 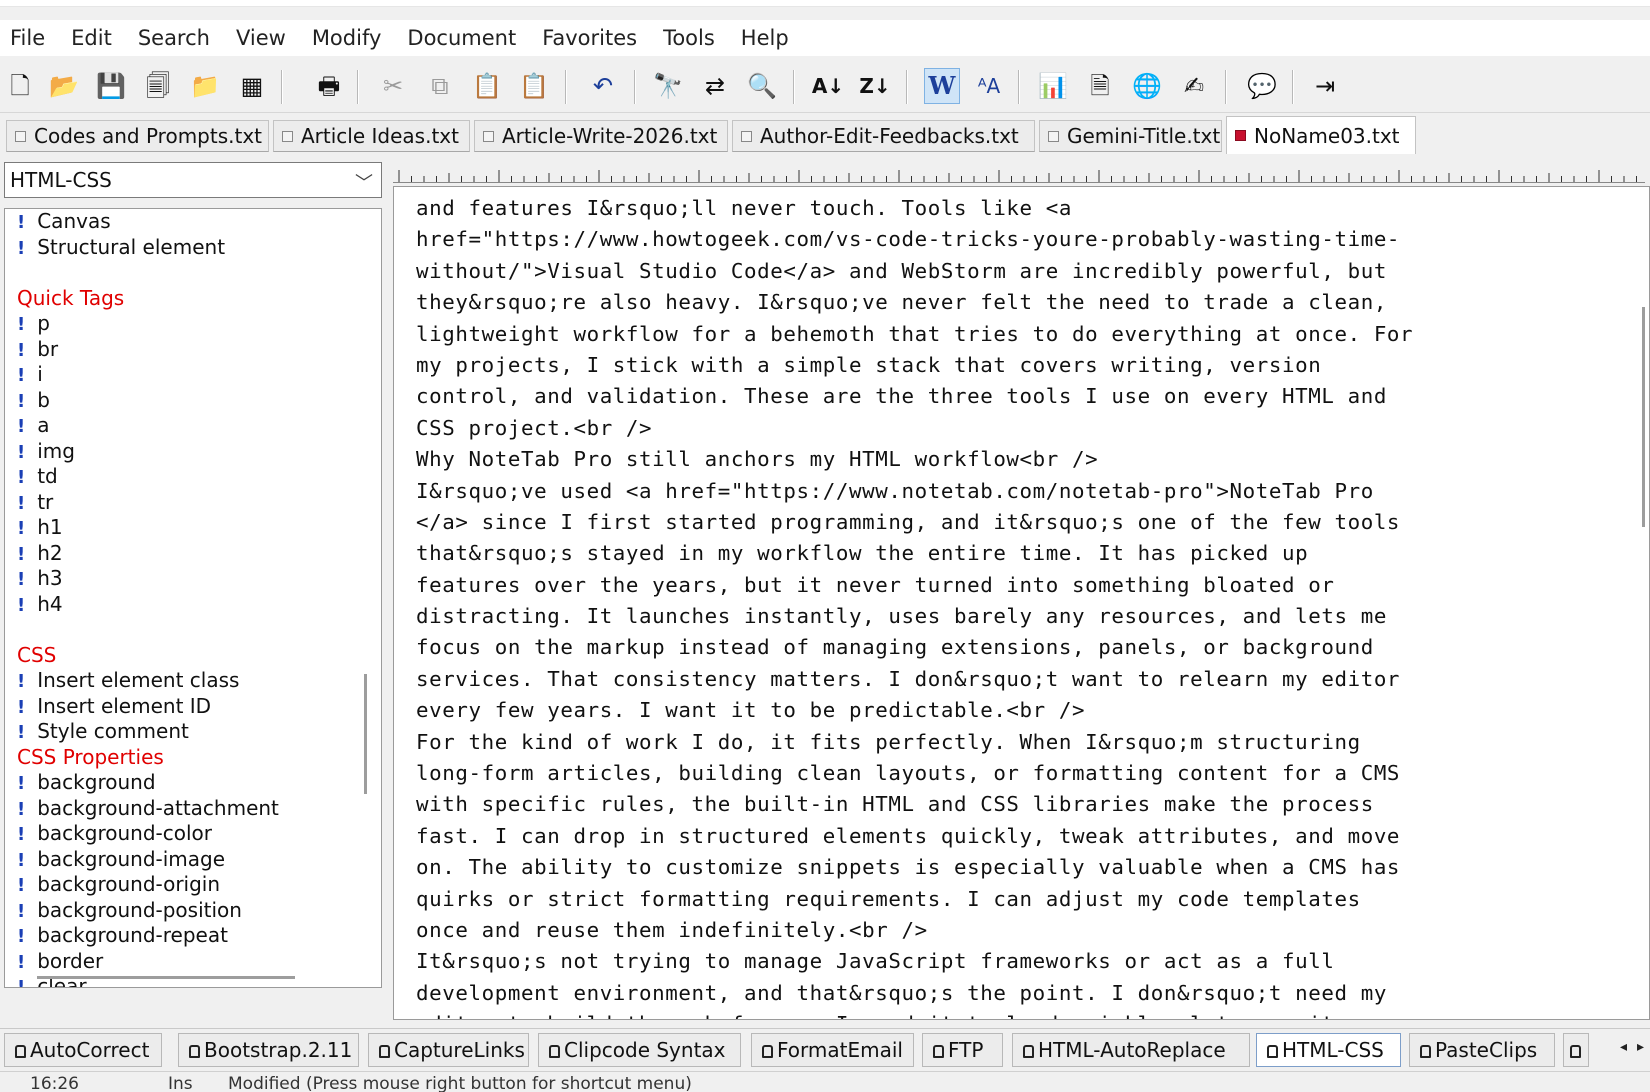 I want to click on tab-article-ideas: Article Ideas.txt, so click(x=371, y=136).